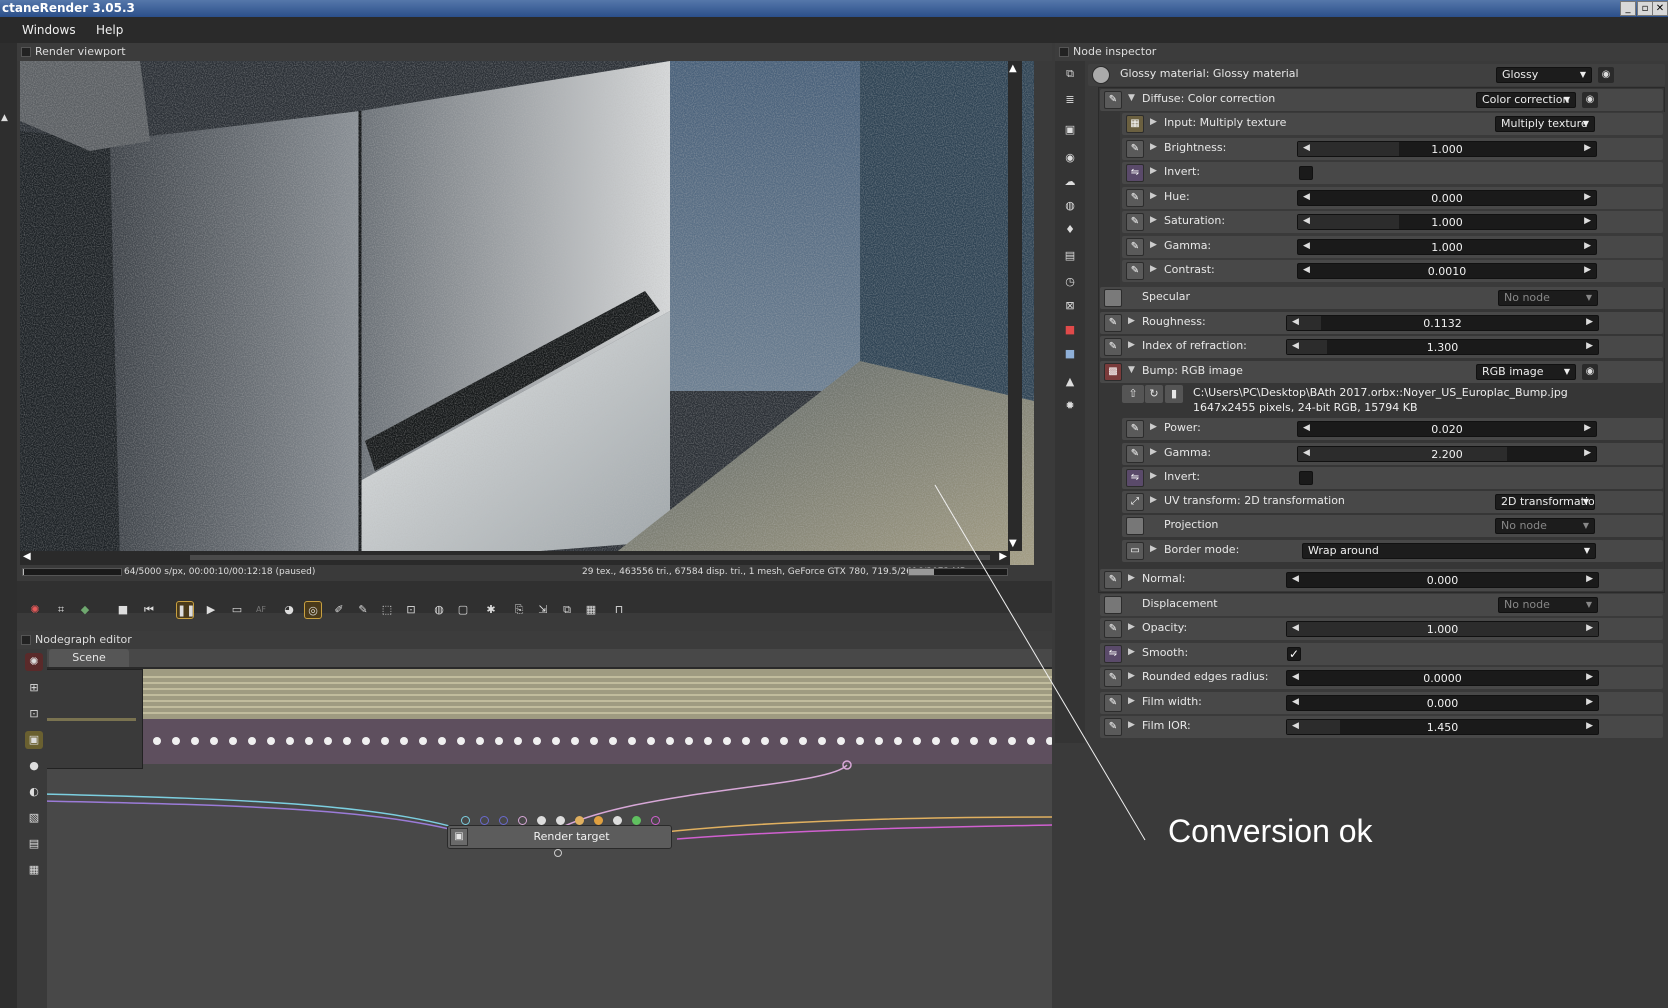  I want to click on smooth-checkbox: ✓, so click(1294, 654).